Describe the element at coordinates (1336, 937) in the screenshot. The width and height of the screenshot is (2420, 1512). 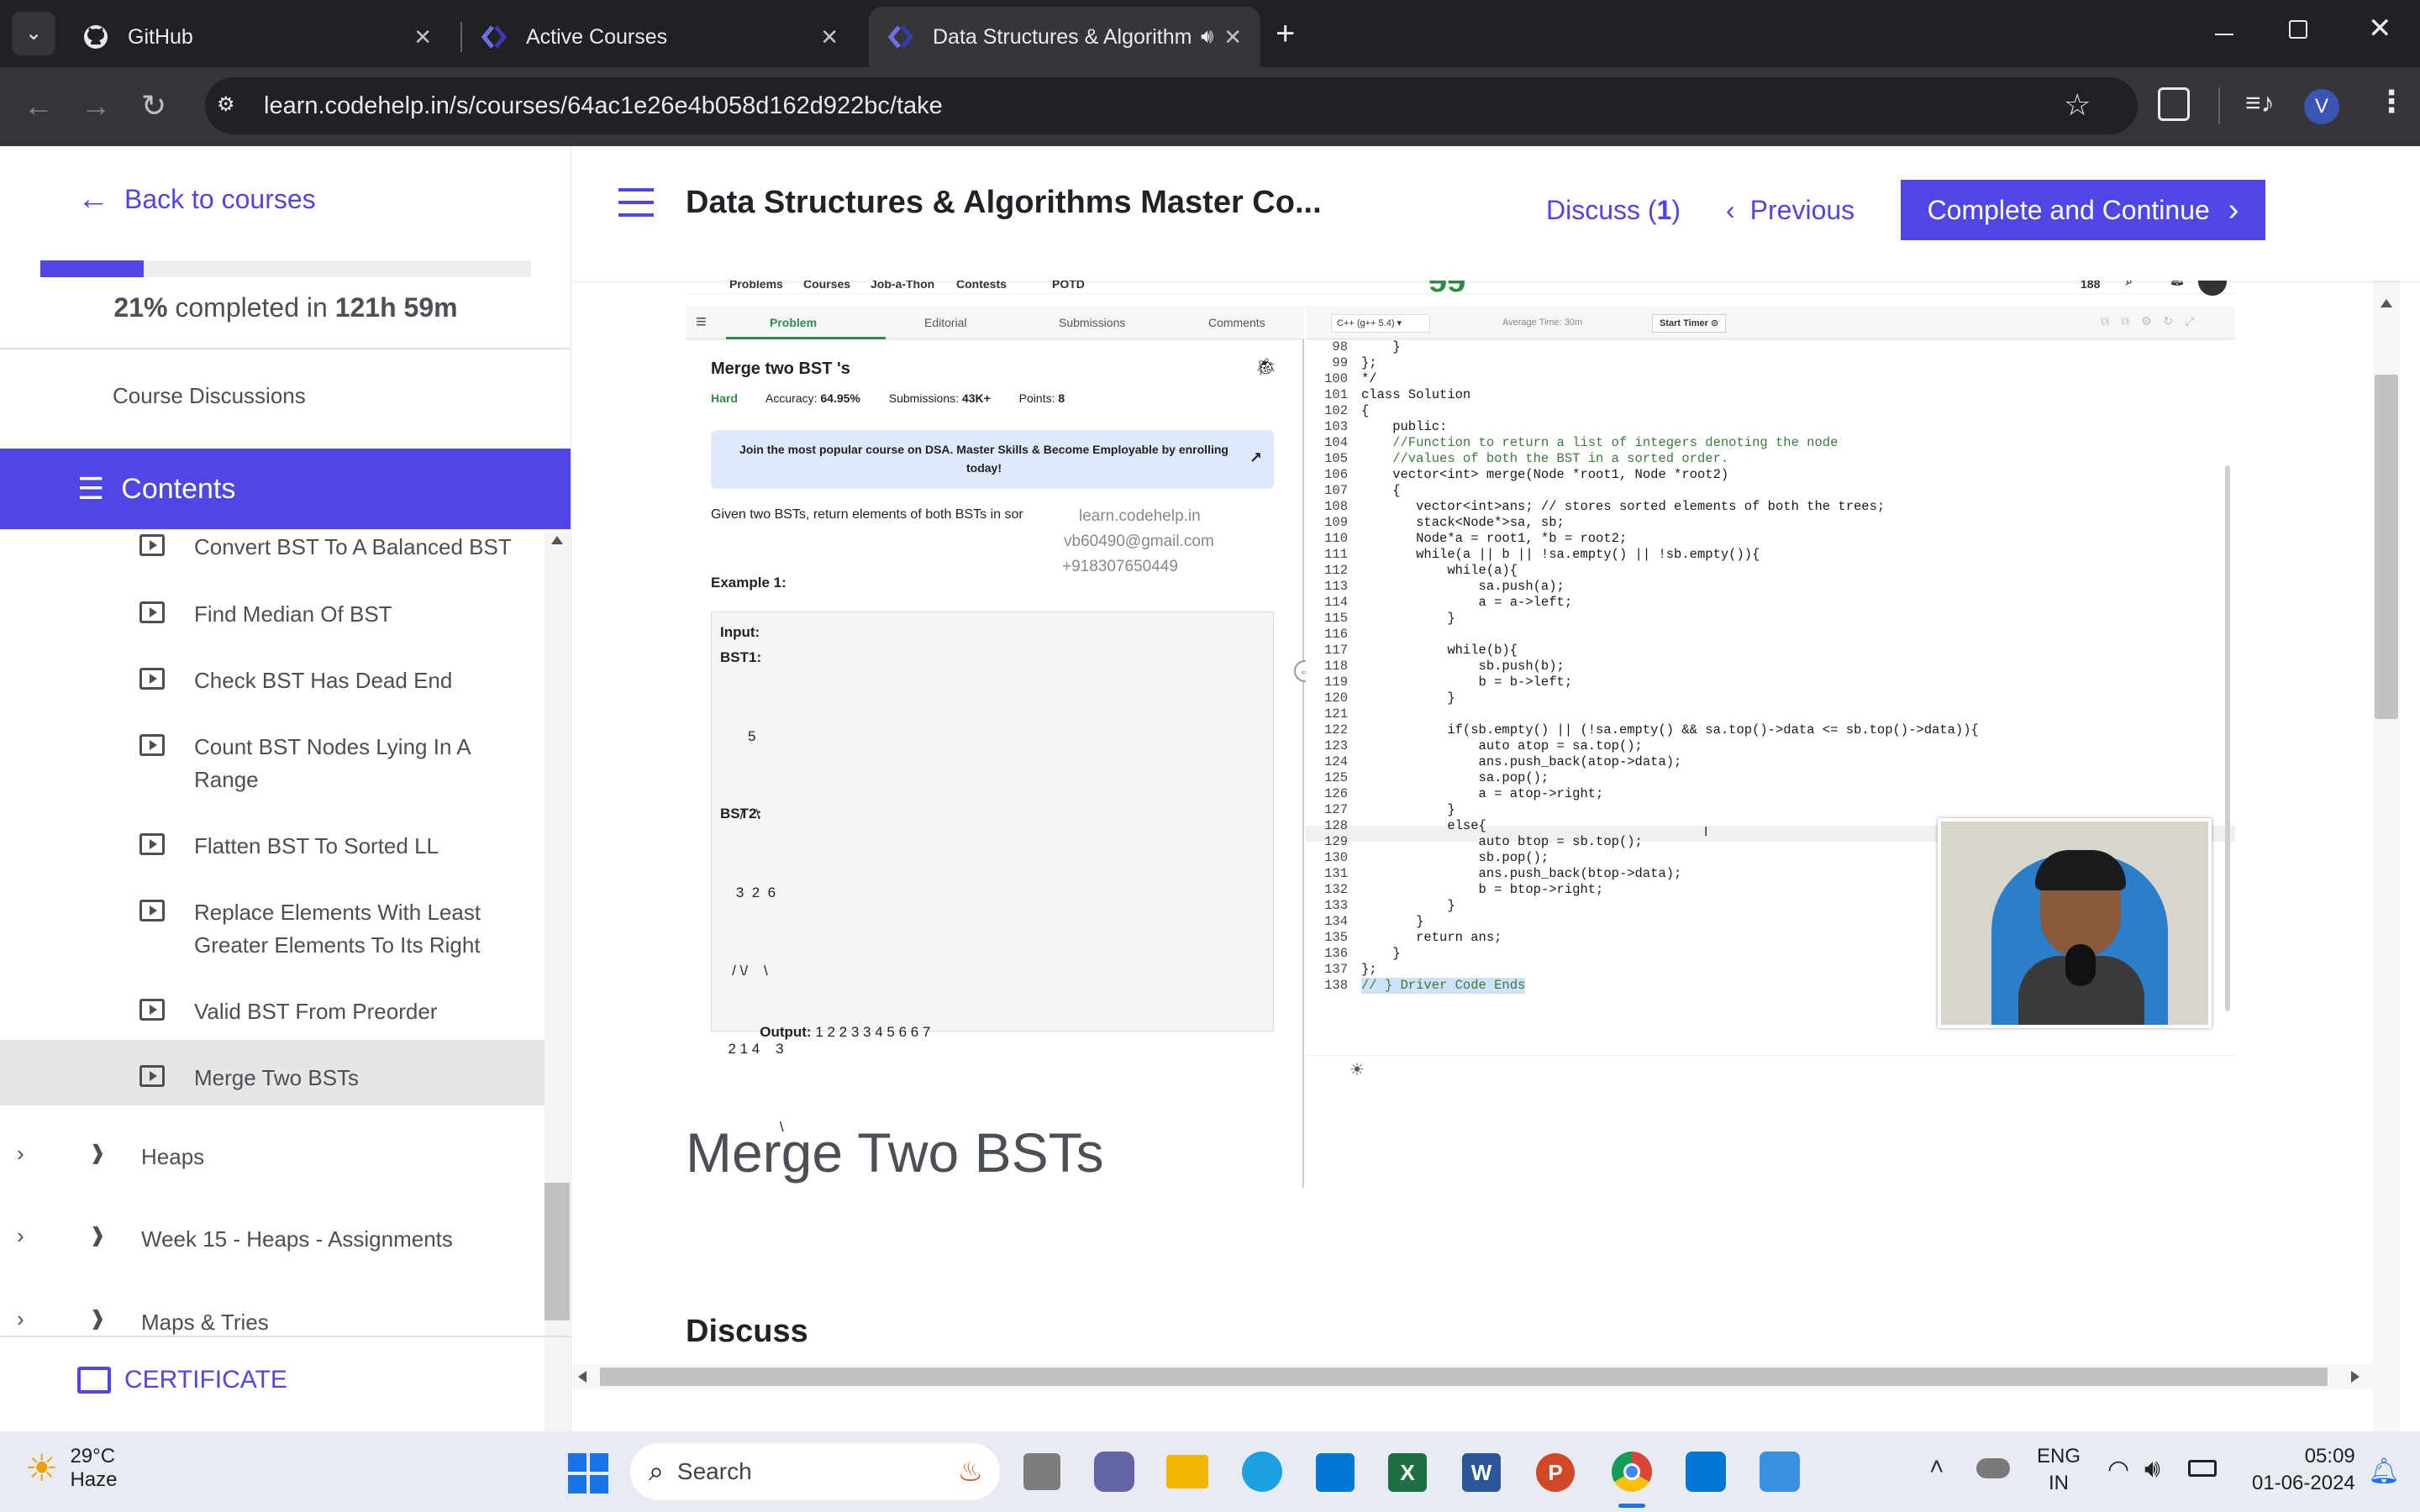
I see `line-number: 135` at that location.